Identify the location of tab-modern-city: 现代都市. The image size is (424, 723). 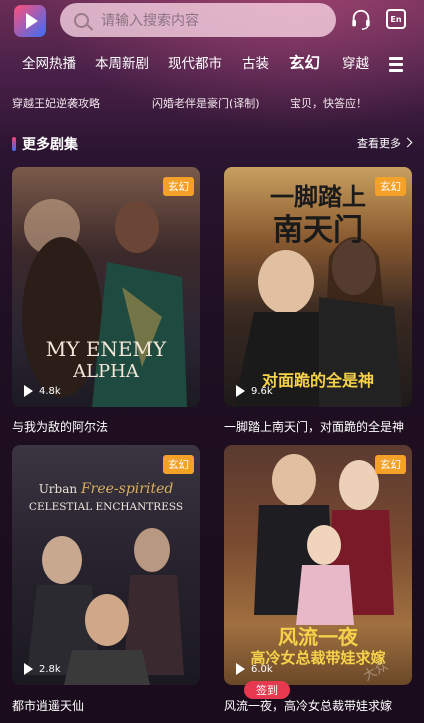
(195, 62).